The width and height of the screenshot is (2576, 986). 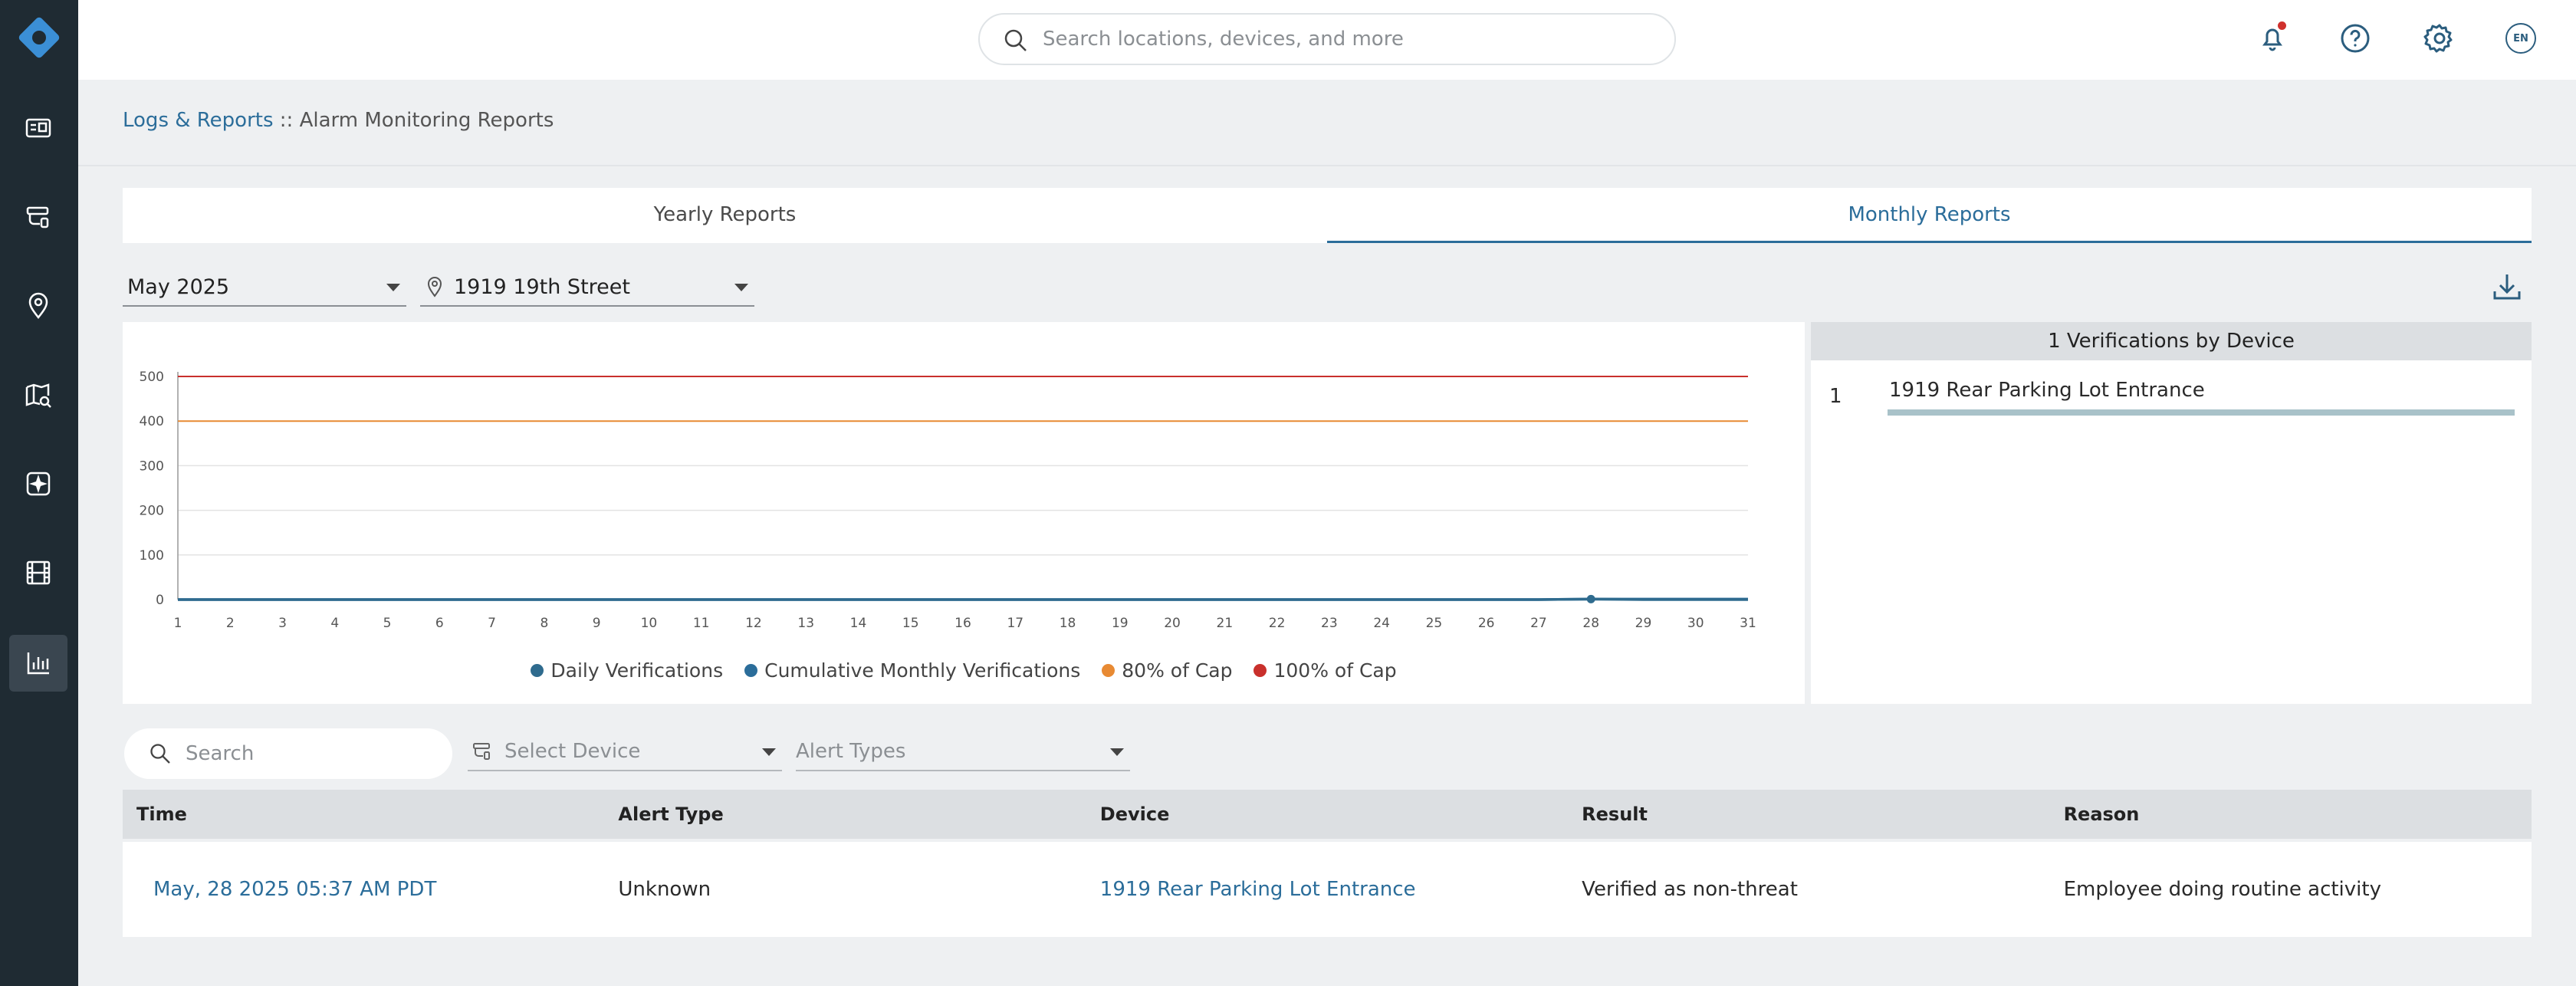 I want to click on alert-type-filter-placeholder: Alert Types, so click(x=851, y=751).